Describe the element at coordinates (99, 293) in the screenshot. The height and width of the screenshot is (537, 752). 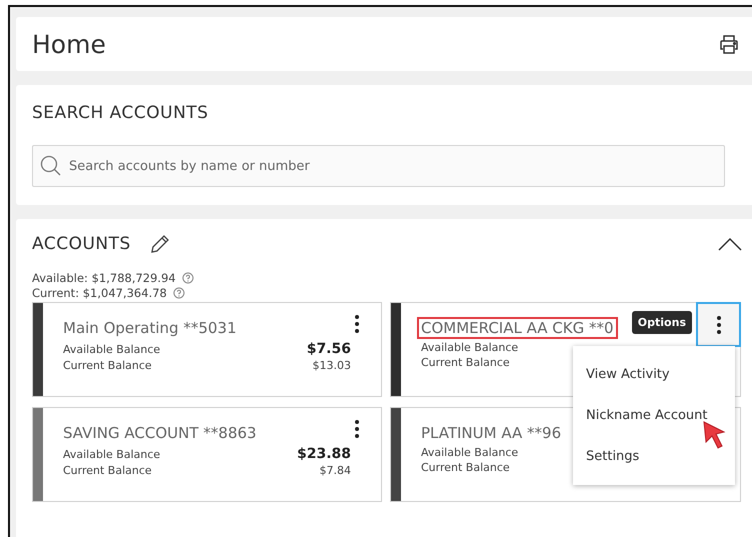
I see `total-balance: Current: $1,047,364.78` at that location.